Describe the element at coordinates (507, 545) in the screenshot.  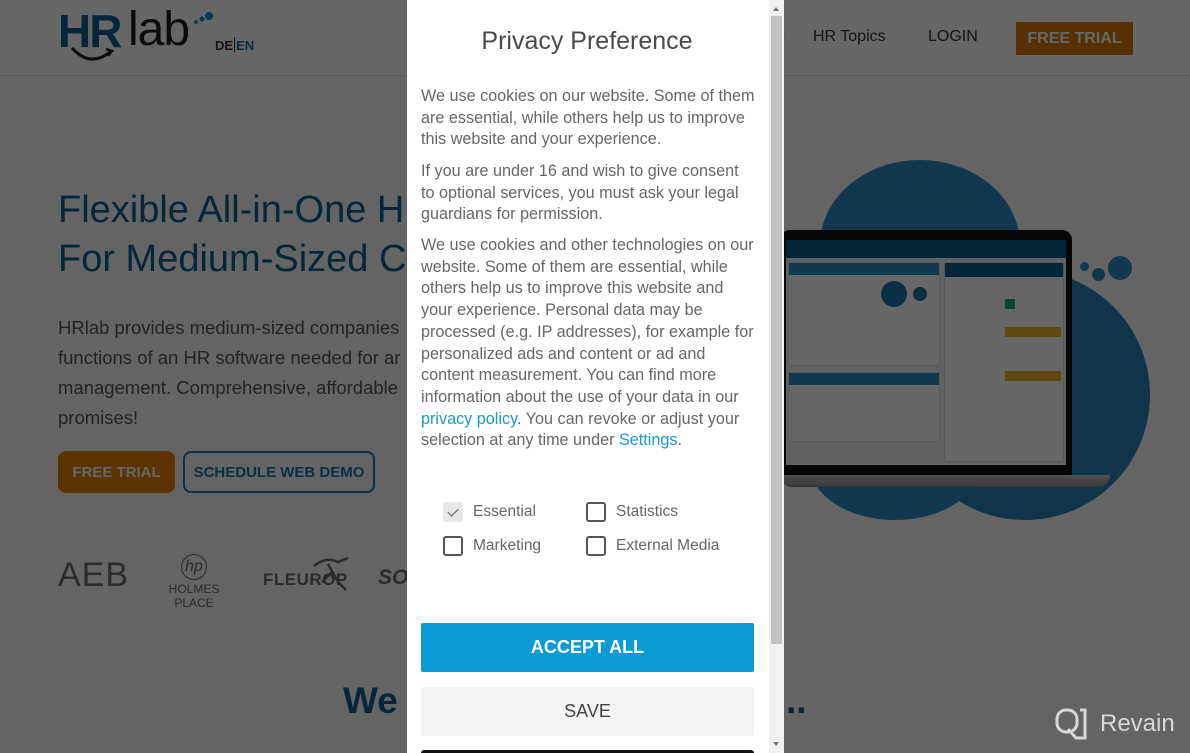
I see `checkbox-marketing-label: Marketing` at that location.